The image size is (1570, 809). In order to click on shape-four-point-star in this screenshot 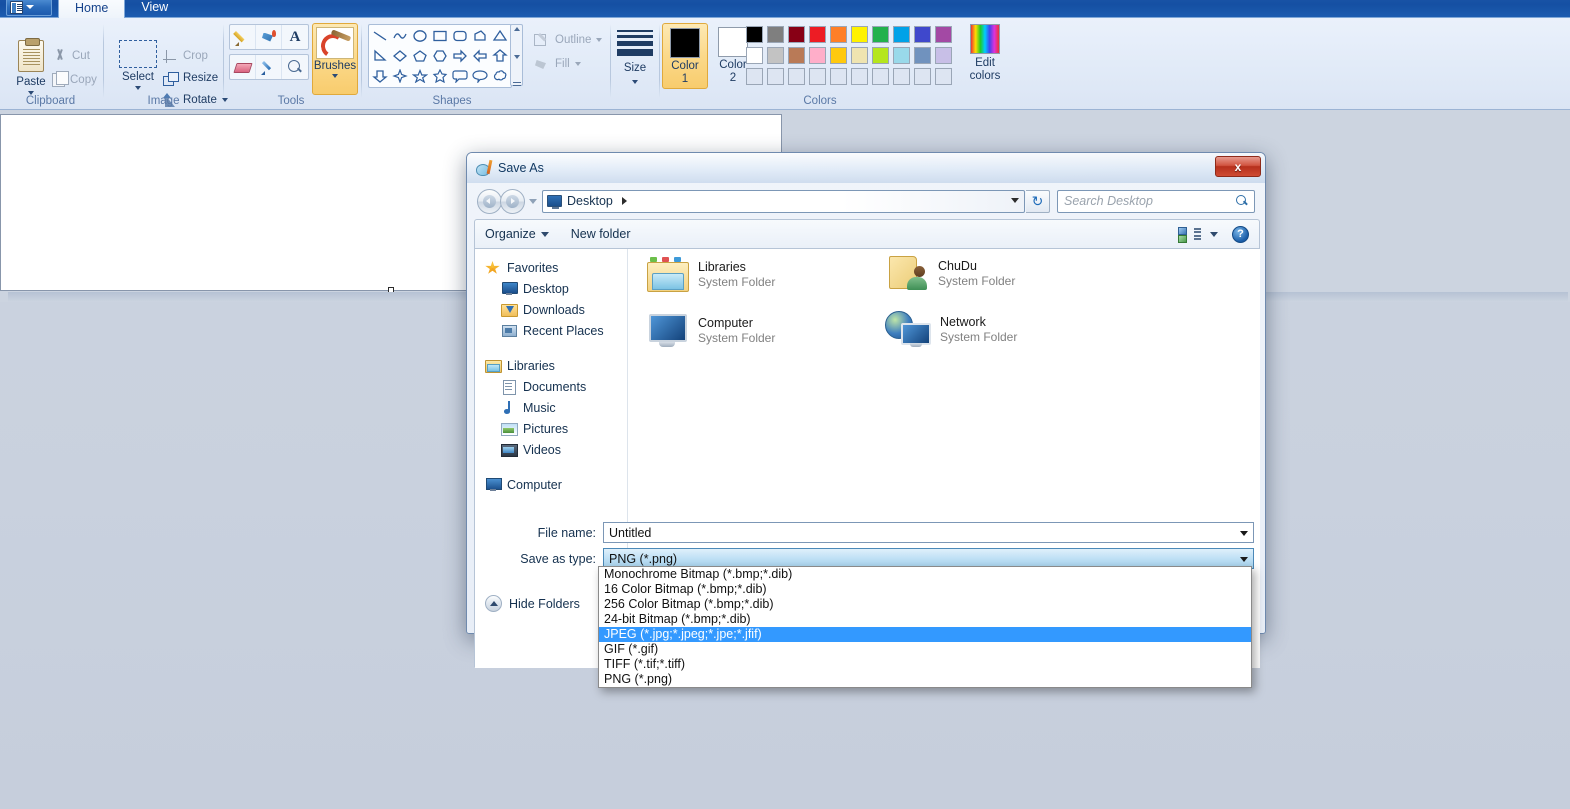, I will do `click(400, 76)`.